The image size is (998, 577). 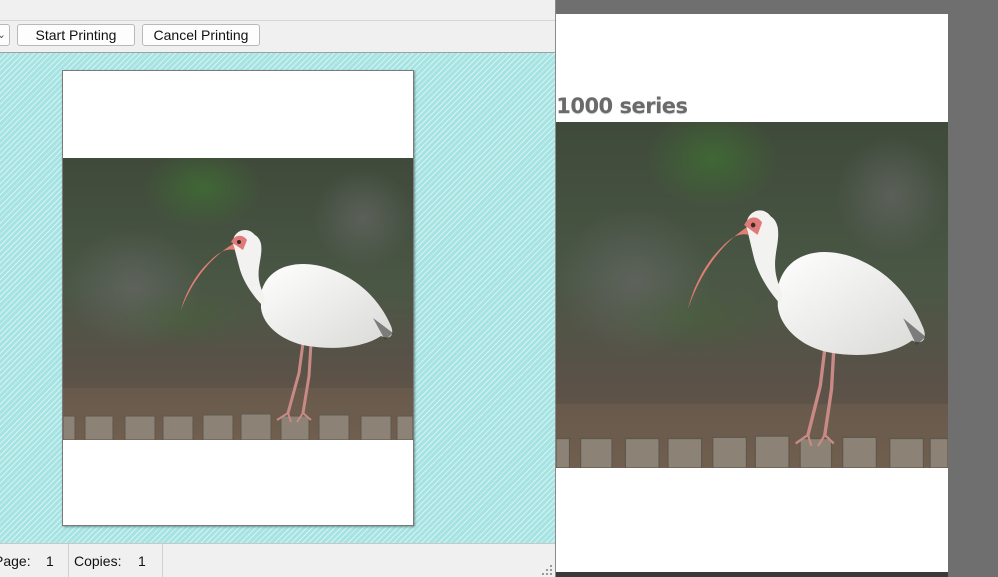 I want to click on status-copies: Copies: 1, so click(x=116, y=560).